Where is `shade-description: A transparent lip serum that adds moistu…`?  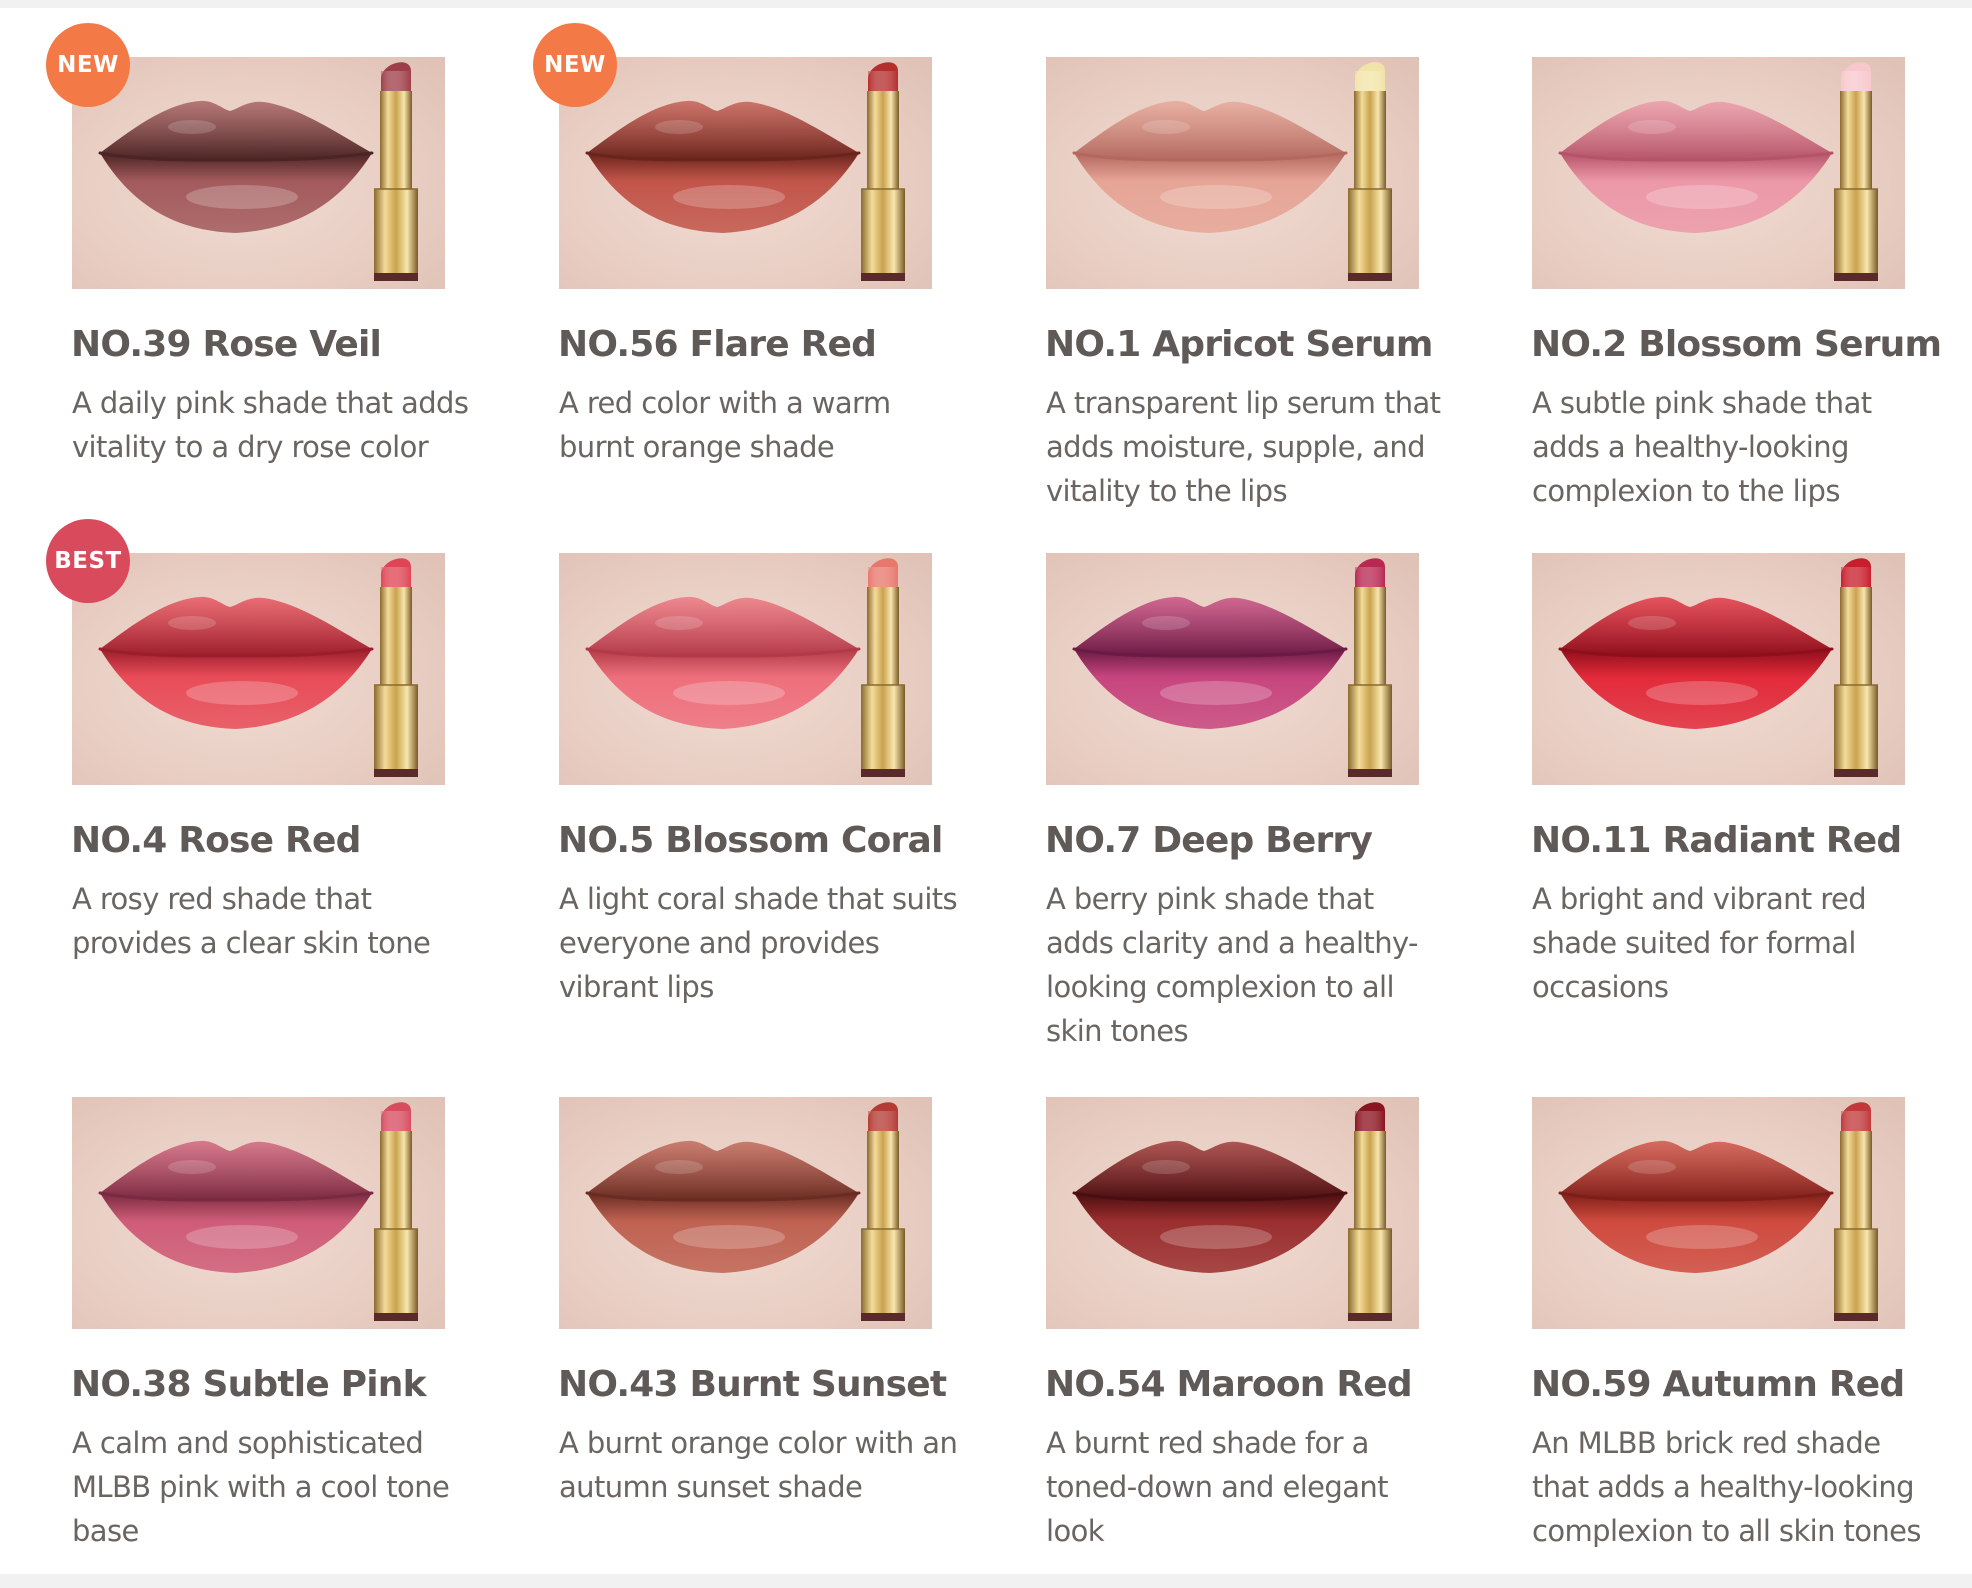 shade-description: A transparent lip serum that adds moistu… is located at coordinates (1243, 447).